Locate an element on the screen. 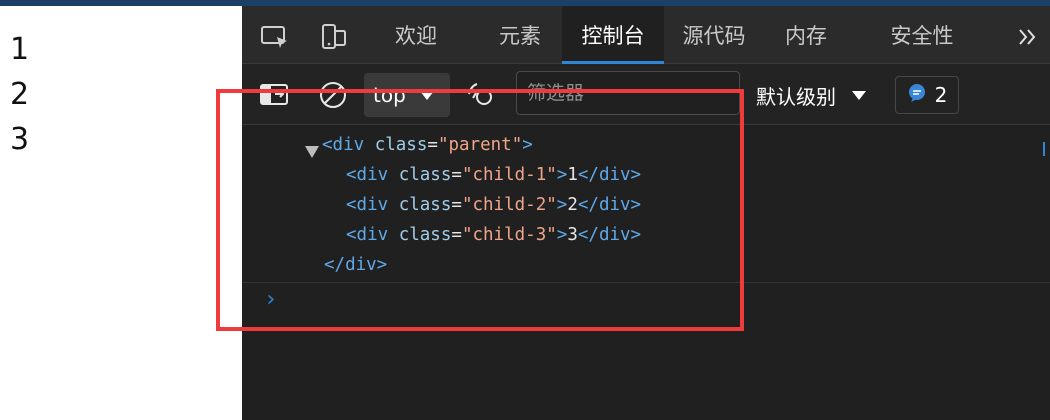 The width and height of the screenshot is (1050, 420). log-level-label: 默认级别 is located at coordinates (796, 96).